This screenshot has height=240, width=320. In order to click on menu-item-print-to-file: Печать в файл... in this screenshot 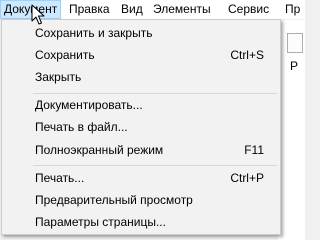, I will do `click(141, 127)`.